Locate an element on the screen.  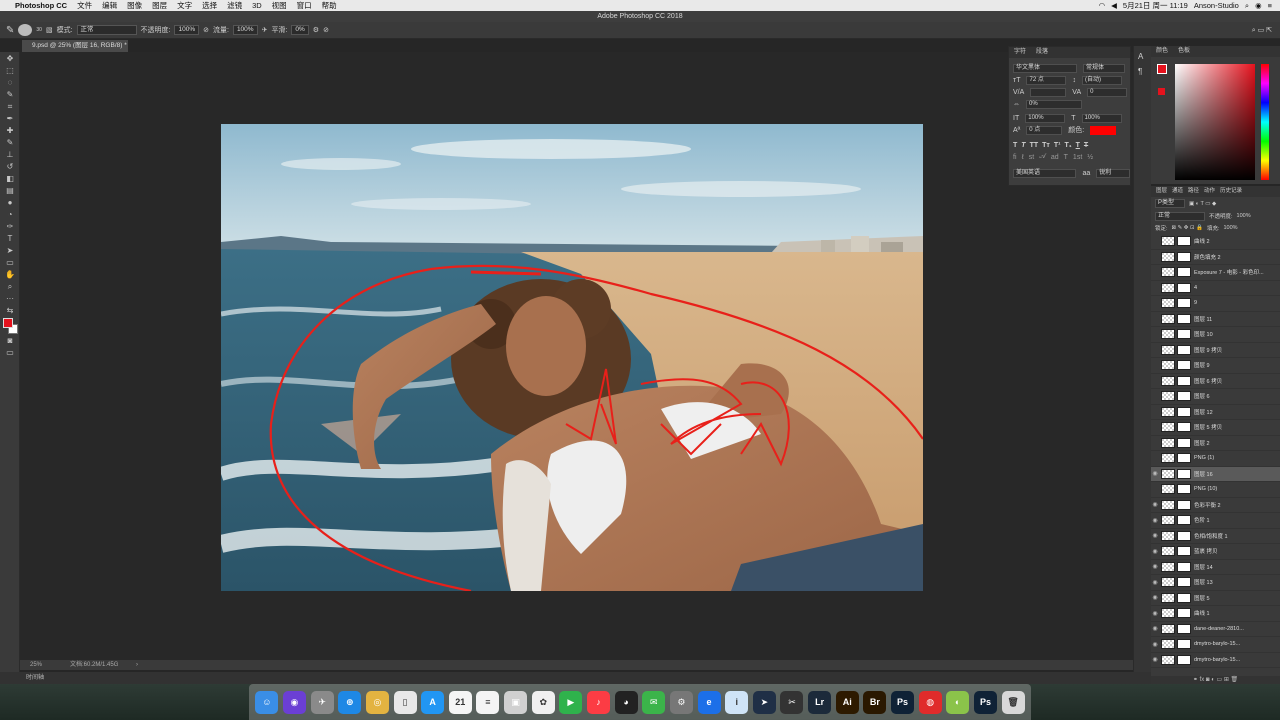
mode-select: 正常 is located at coordinates (106, 30).